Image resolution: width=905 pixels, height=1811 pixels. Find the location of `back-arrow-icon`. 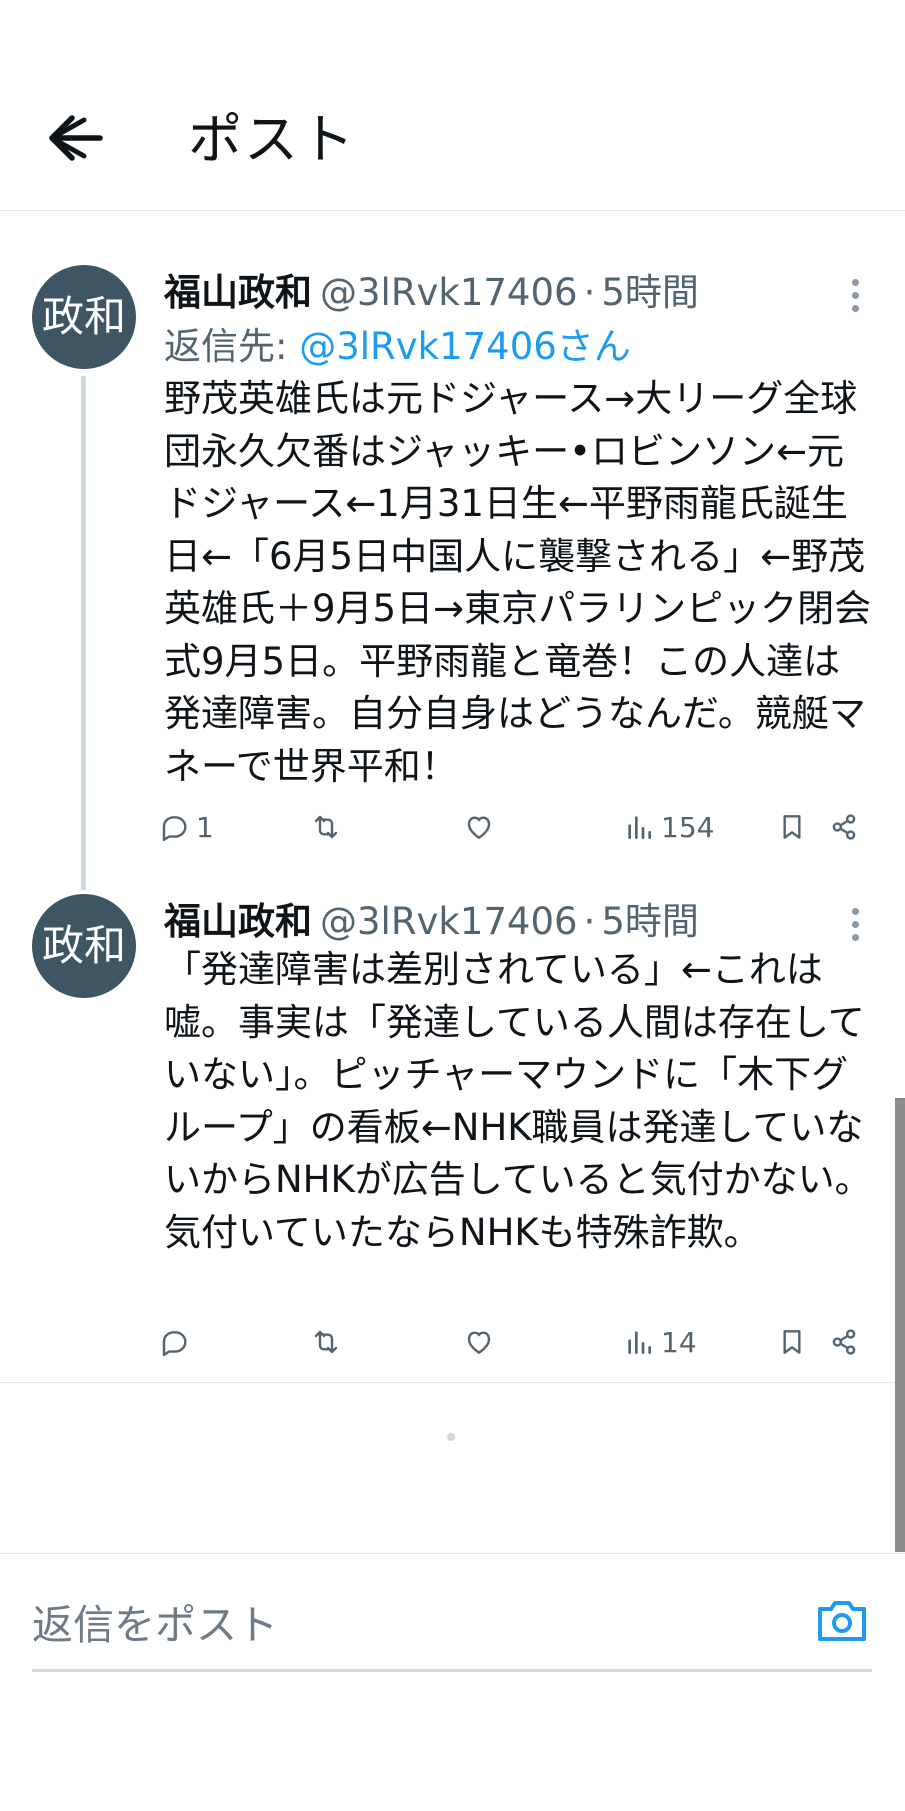

back-arrow-icon is located at coordinates (74, 138).